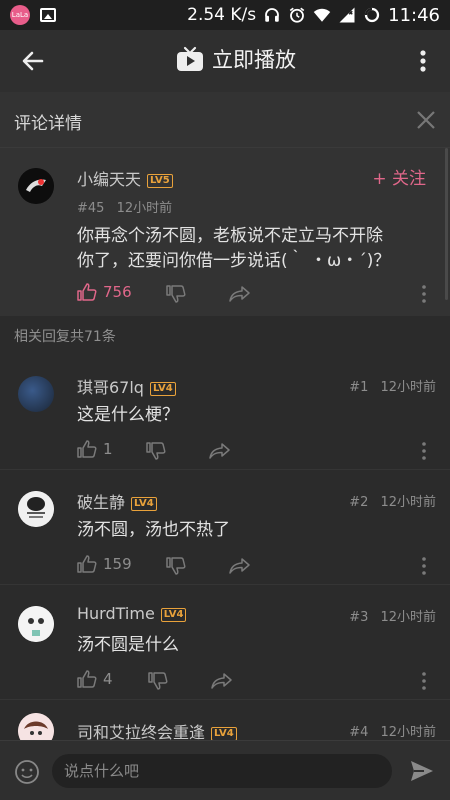 The width and height of the screenshot is (450, 800). Describe the element at coordinates (422, 771) in the screenshot. I see `send-icon` at that location.